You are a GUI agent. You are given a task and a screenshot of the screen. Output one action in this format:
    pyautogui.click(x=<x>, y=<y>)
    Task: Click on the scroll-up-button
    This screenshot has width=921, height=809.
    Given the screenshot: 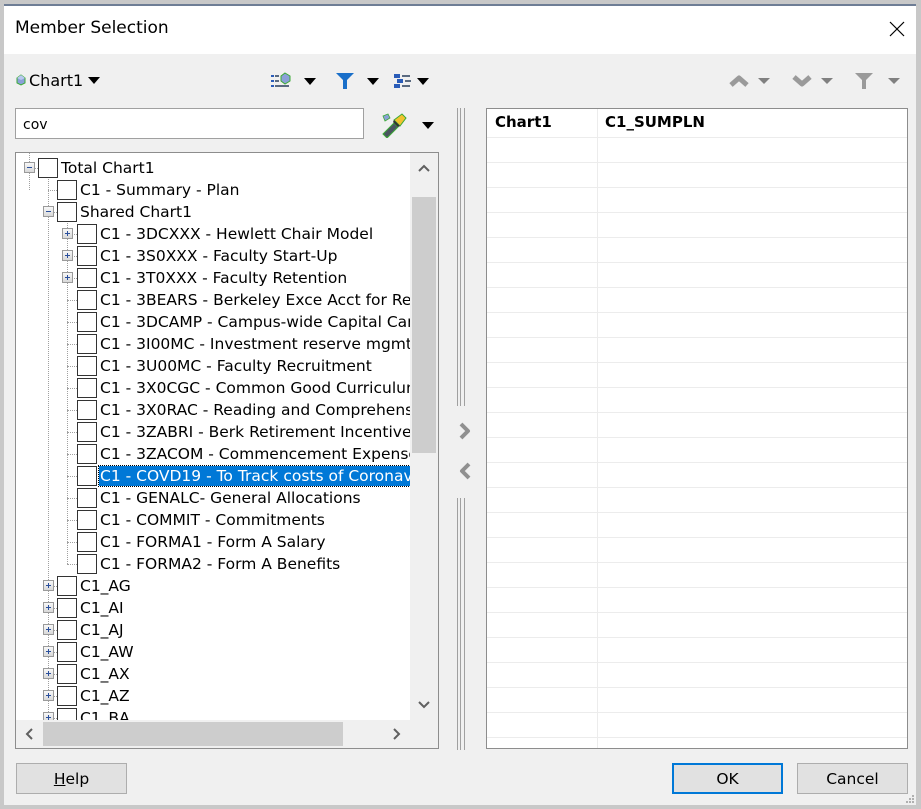 What is the action you would take?
    pyautogui.click(x=424, y=168)
    